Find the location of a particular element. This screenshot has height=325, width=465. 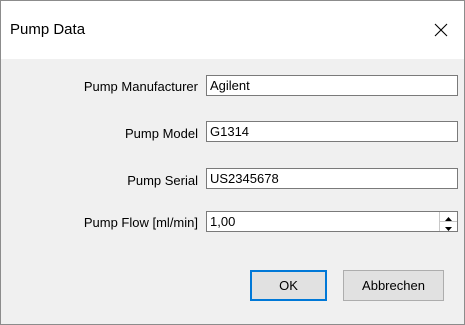

pump-flow-field is located at coordinates (322, 221).